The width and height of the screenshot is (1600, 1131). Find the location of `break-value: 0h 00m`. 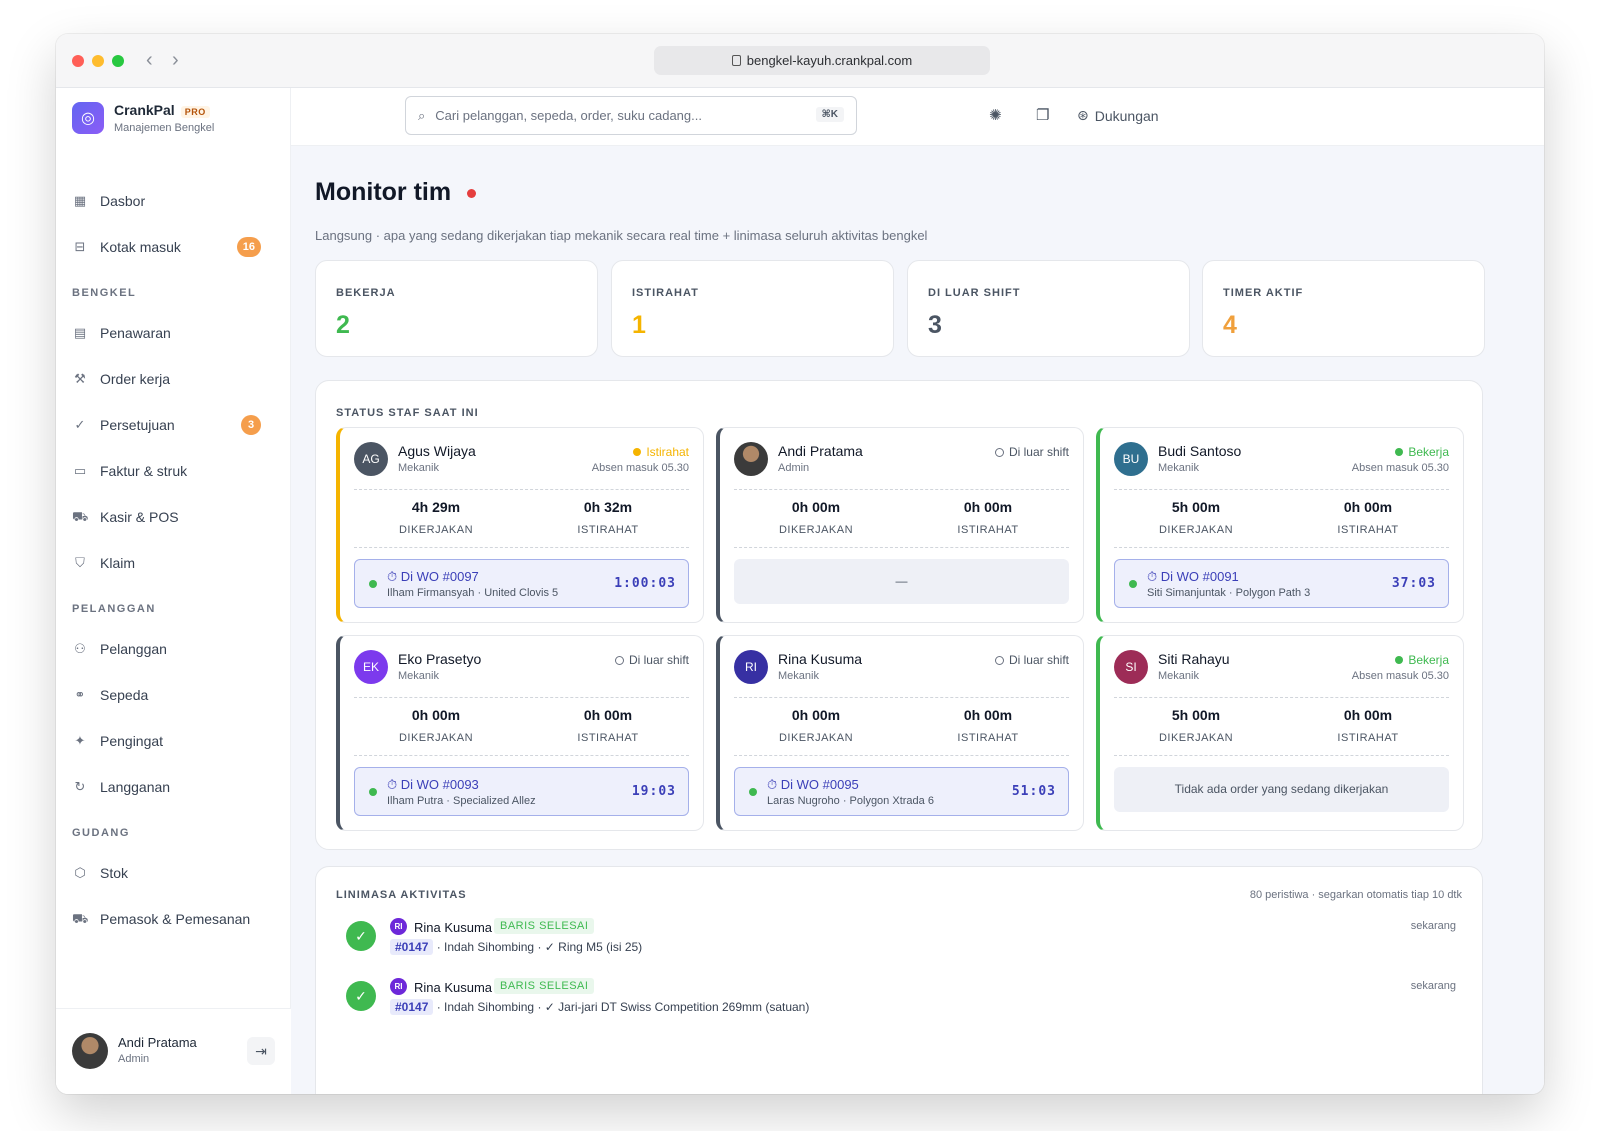

break-value: 0h 00m is located at coordinates (608, 715).